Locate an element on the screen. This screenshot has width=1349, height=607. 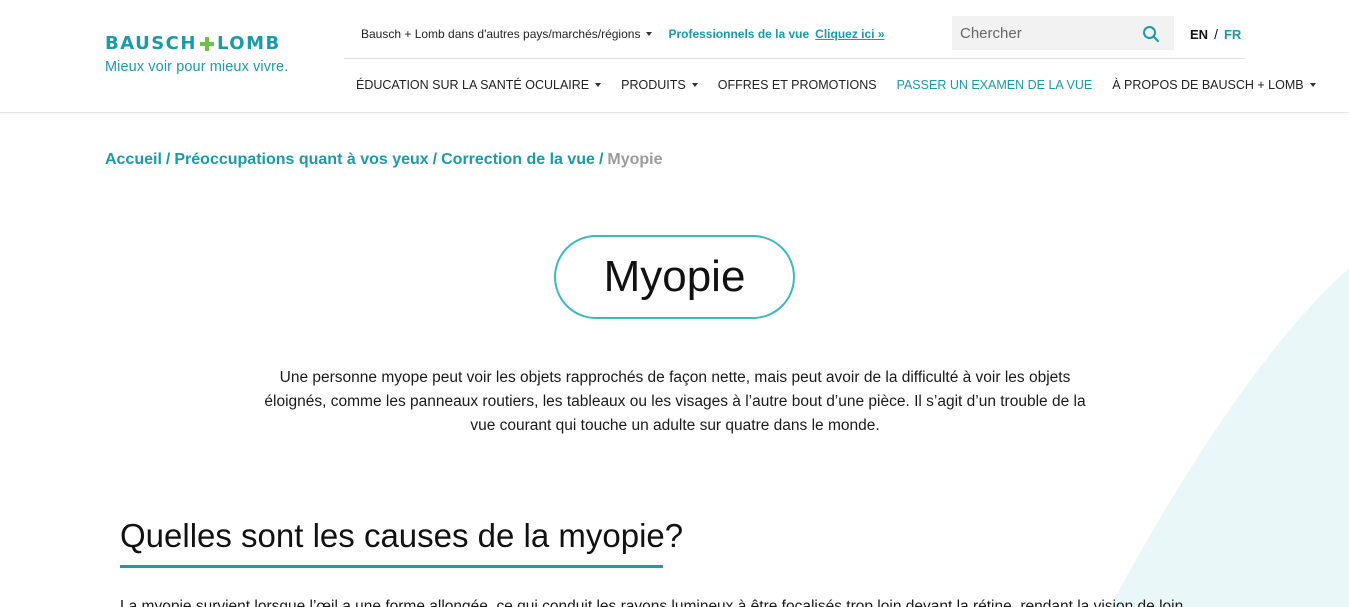
search-input is located at coordinates (1042, 33).